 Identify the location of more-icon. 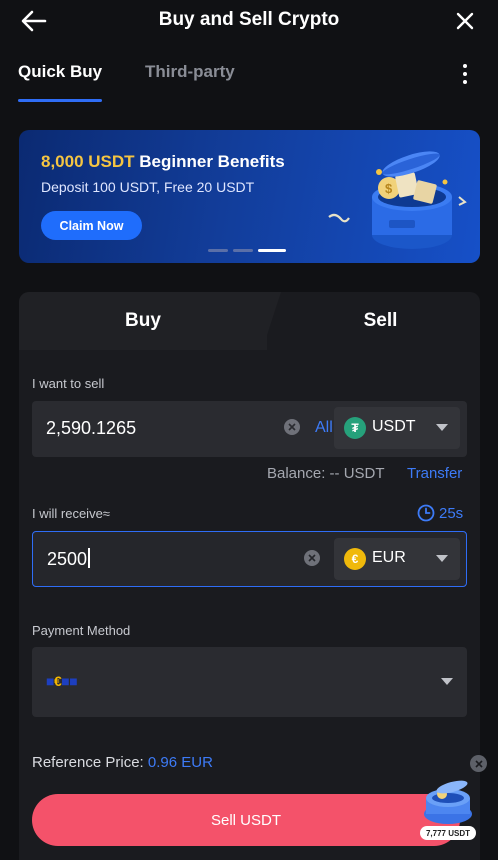
(465, 66).